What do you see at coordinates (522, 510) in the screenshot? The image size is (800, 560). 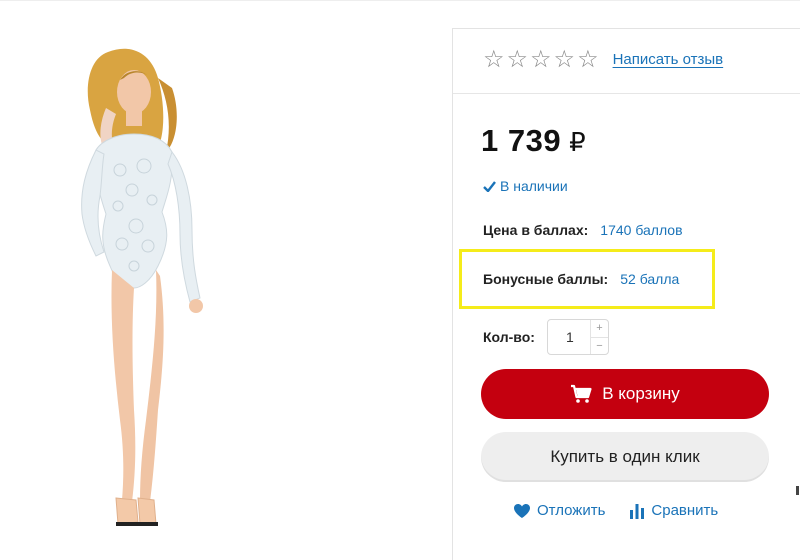 I see `heart-icon` at bounding box center [522, 510].